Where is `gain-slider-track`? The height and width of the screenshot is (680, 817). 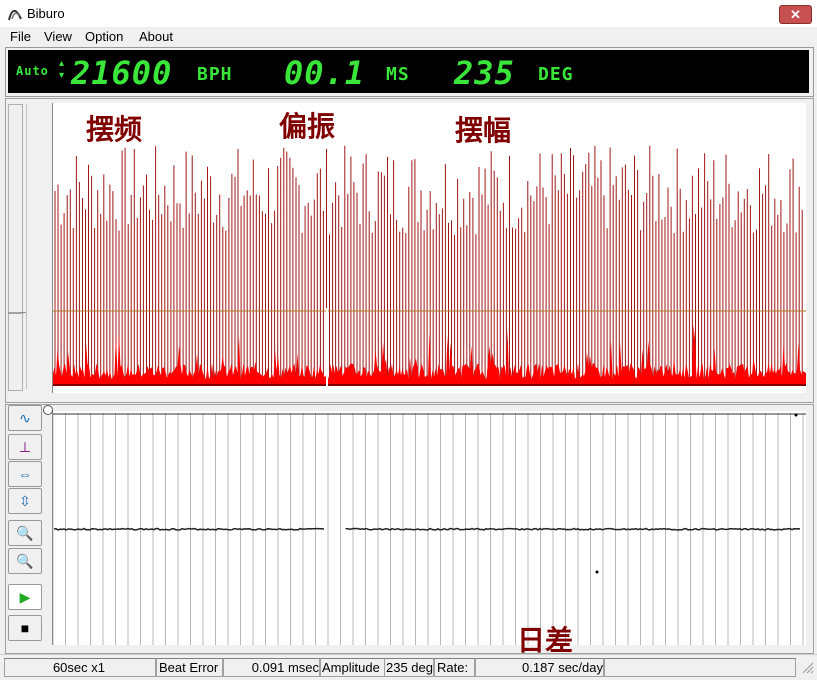 gain-slider-track is located at coordinates (15, 247).